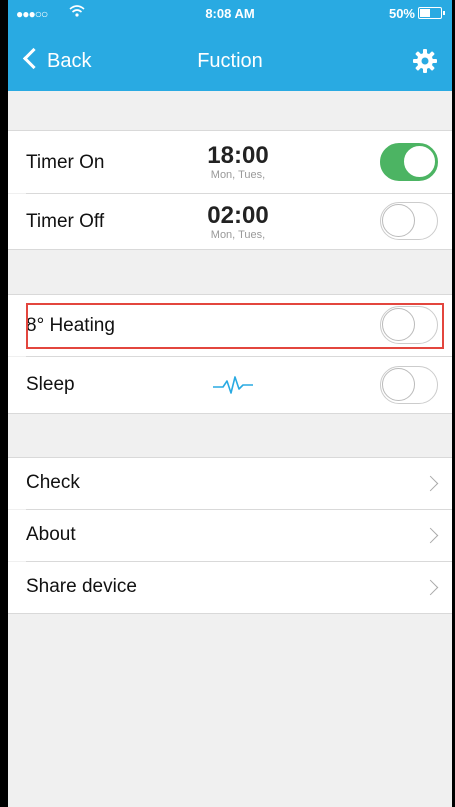 This screenshot has width=455, height=807. Describe the element at coordinates (53, 482) in the screenshot. I see `menu-item-label: Check` at that location.